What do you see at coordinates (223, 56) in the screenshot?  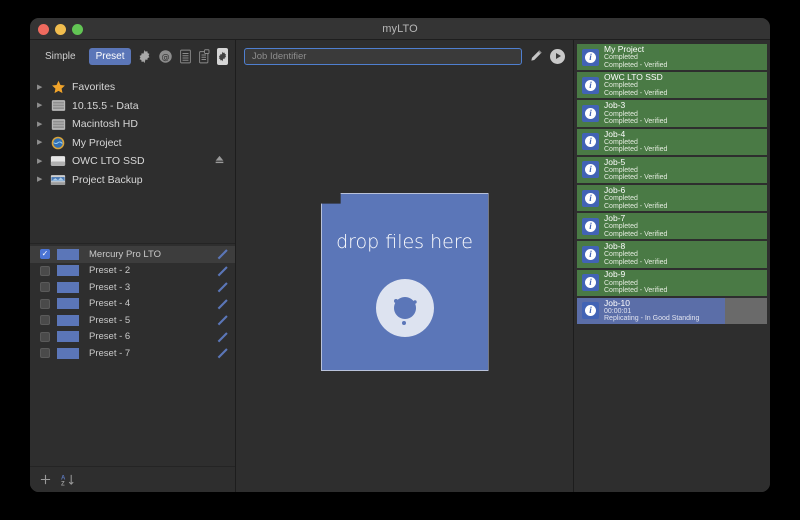 I see `floppy-disk-icon` at bounding box center [223, 56].